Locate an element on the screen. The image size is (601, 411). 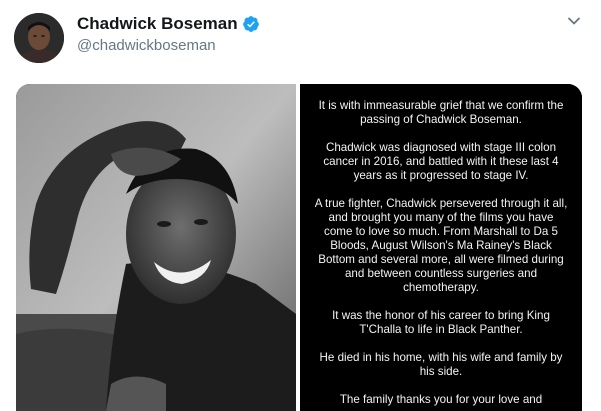
verified-badge-icon is located at coordinates (250, 24).